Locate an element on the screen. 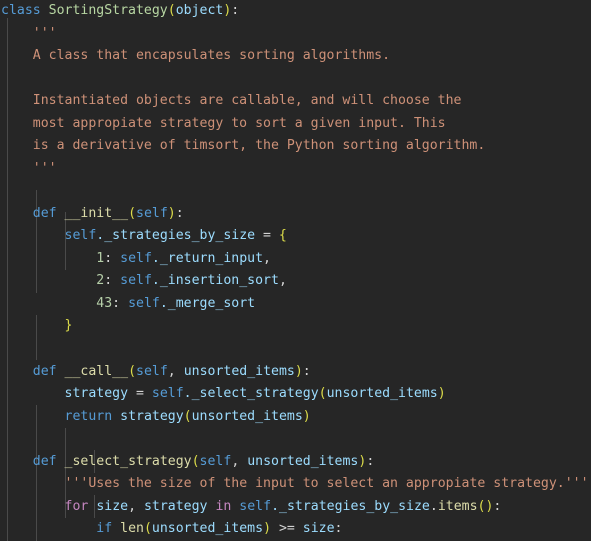  code-line: def __call__(self, unsorted_items): is located at coordinates (295, 372).